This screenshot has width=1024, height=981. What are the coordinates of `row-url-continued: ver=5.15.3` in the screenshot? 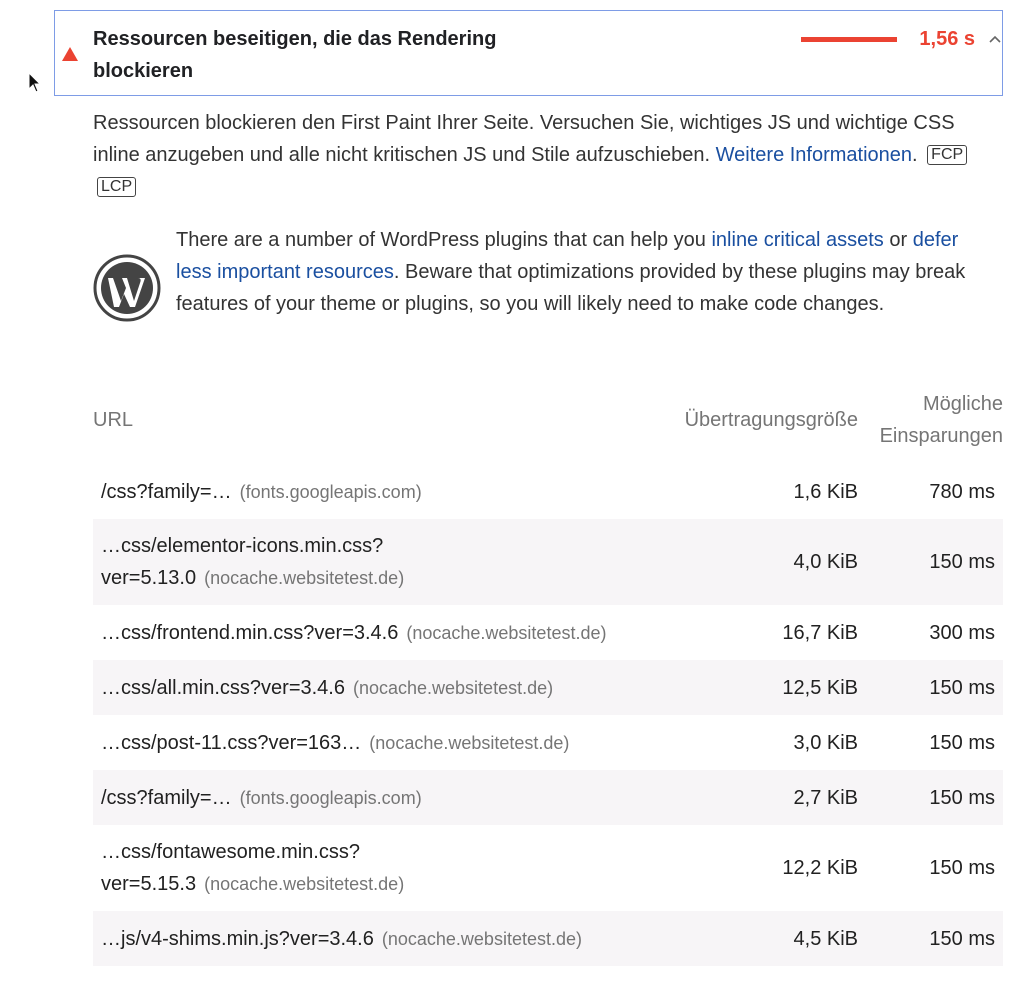 It's located at (148, 884).